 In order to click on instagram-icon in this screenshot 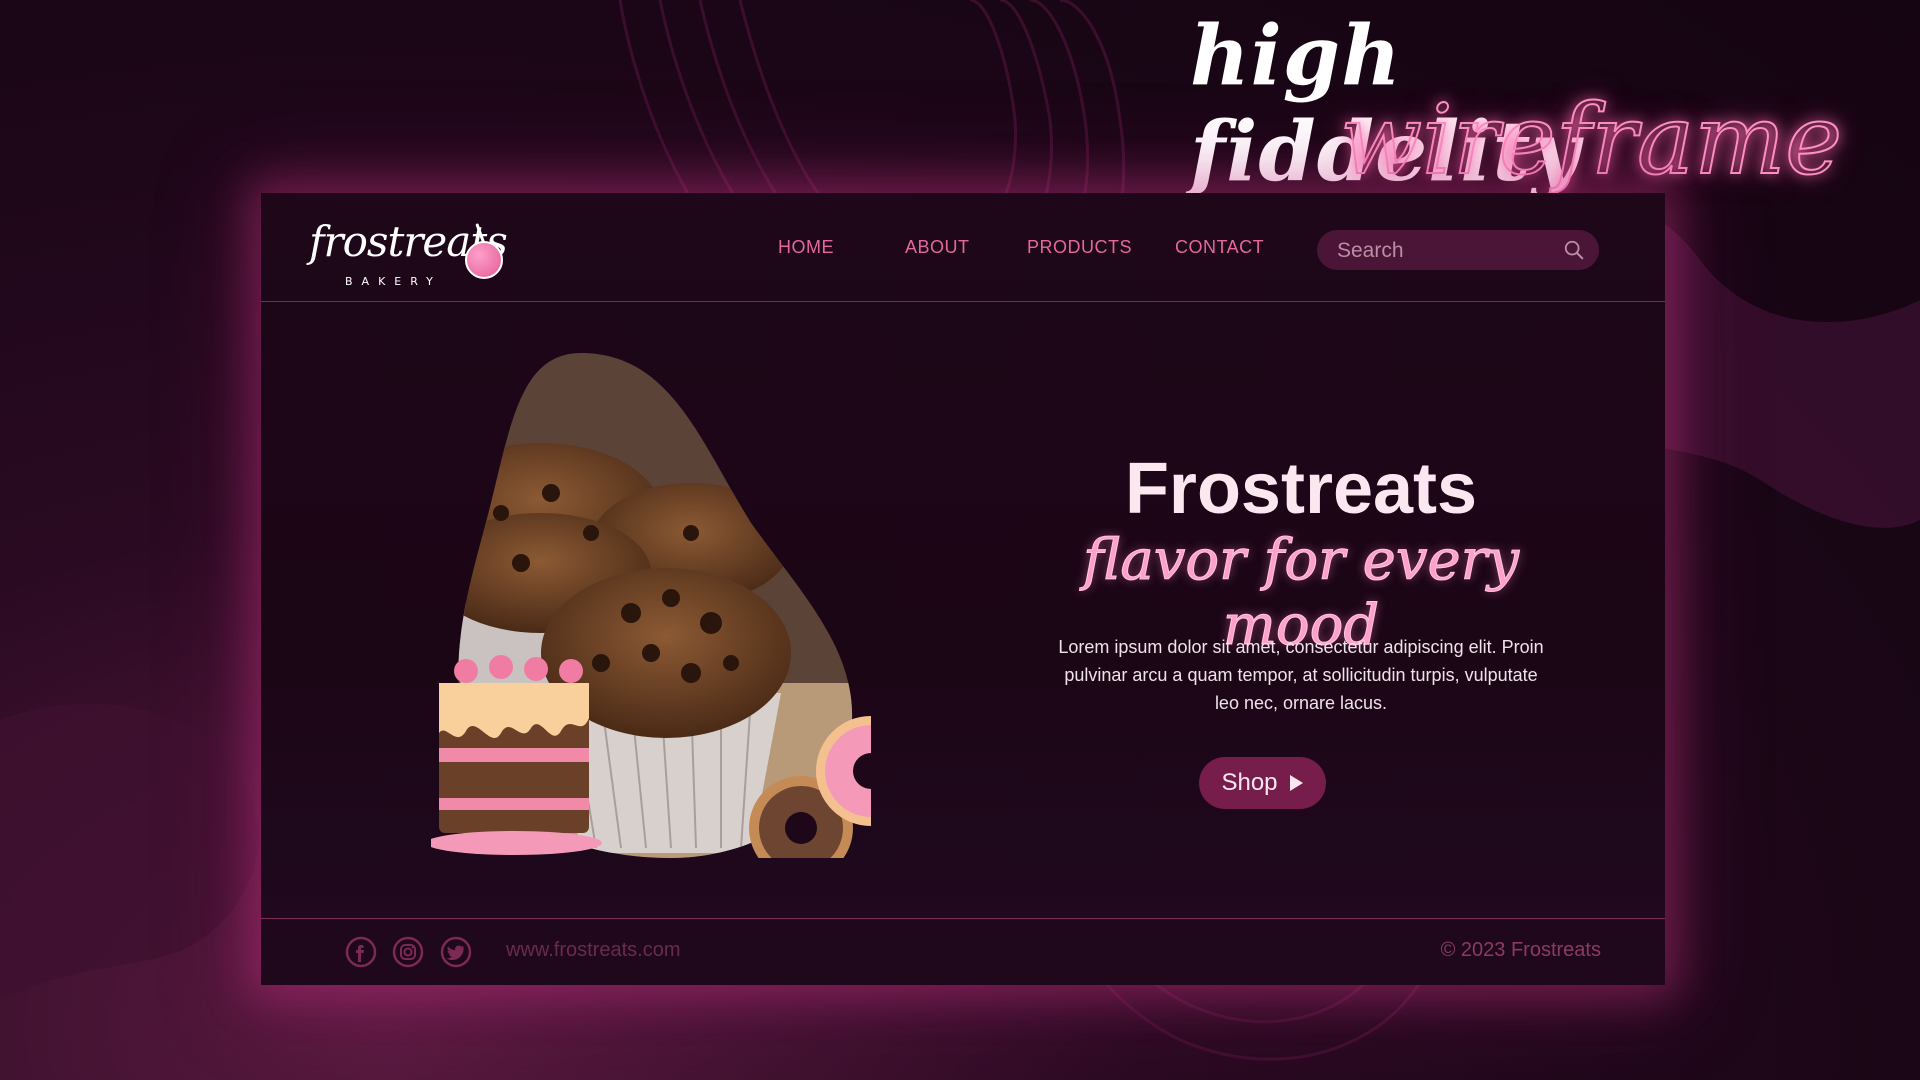, I will do `click(408, 952)`.